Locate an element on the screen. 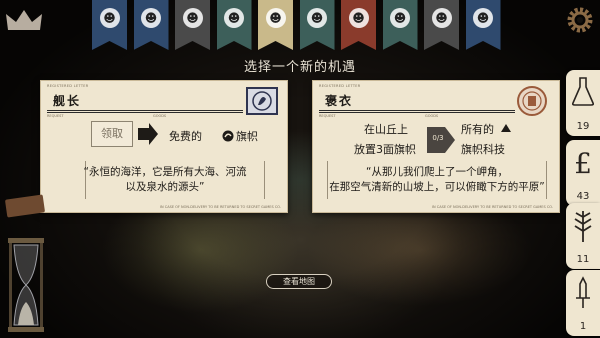 This screenshot has width=600, height=338. wheat-icon is located at coordinates (583, 226).